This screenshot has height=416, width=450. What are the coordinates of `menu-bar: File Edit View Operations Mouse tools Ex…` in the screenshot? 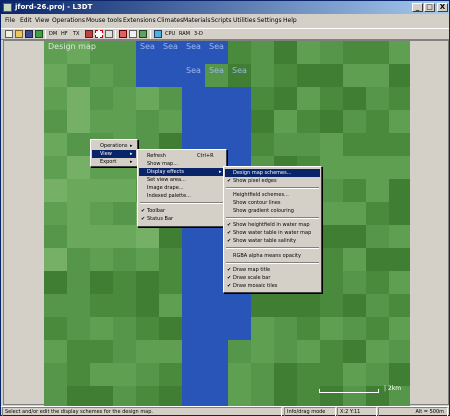 It's located at (225, 21).